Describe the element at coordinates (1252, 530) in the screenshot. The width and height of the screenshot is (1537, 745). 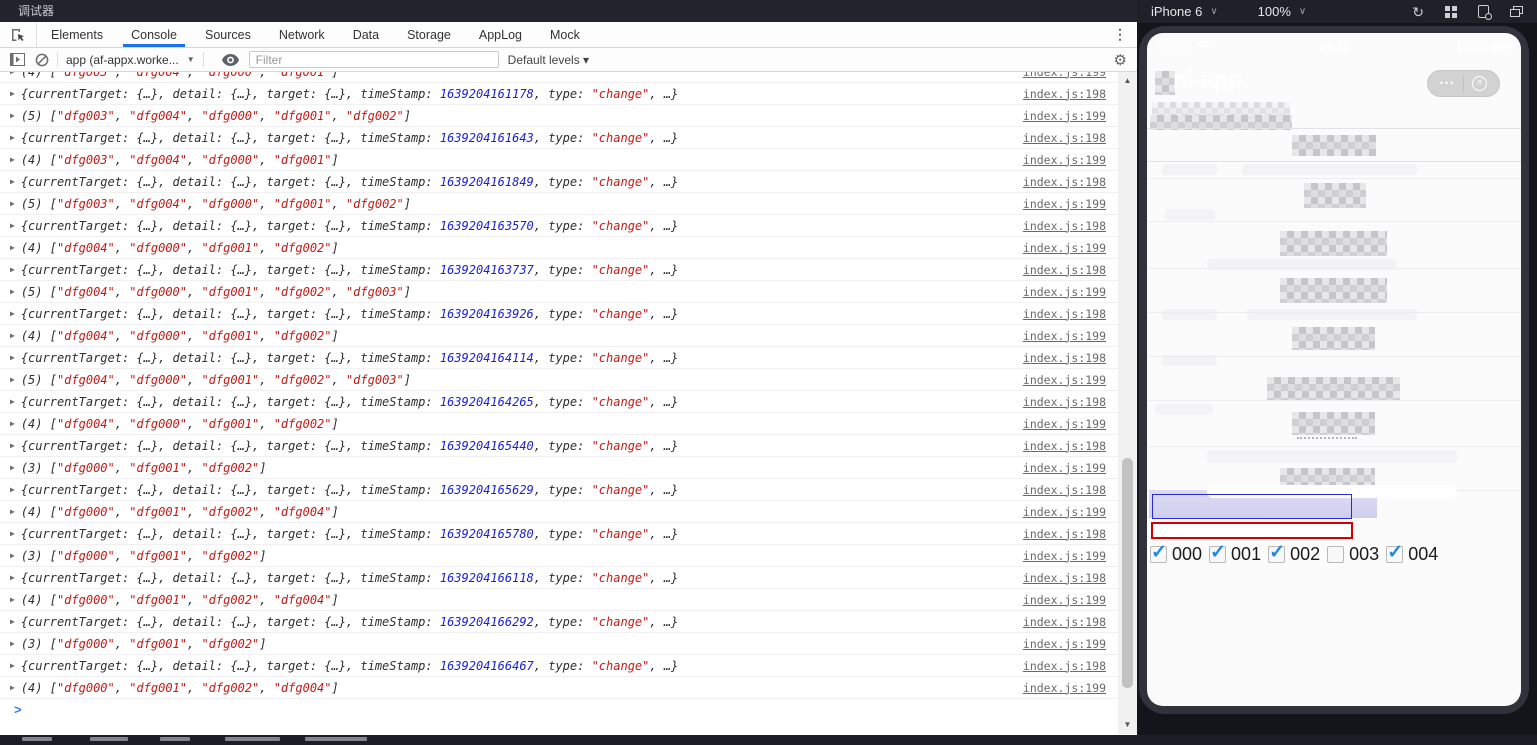
I see `red-bordered-input` at that location.